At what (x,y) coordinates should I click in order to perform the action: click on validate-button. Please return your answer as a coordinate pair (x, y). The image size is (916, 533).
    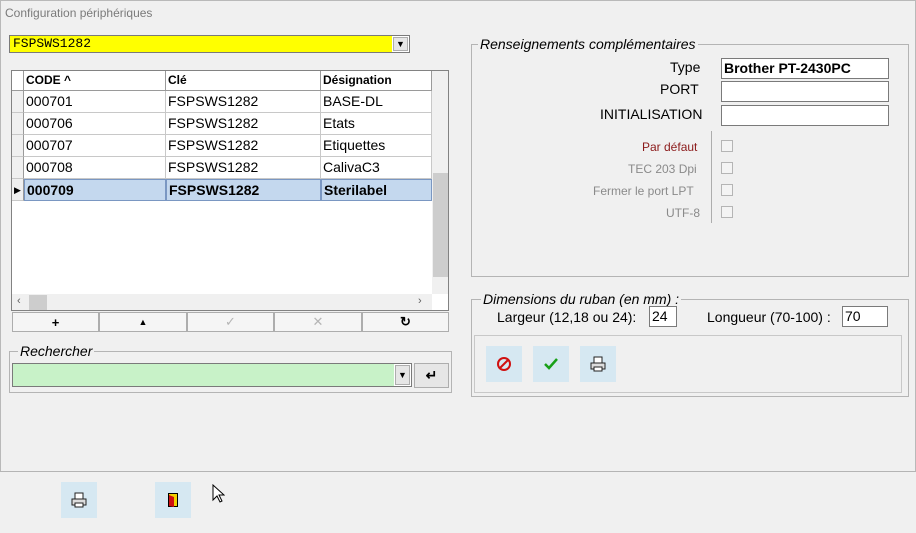
    Looking at the image, I should click on (551, 364).